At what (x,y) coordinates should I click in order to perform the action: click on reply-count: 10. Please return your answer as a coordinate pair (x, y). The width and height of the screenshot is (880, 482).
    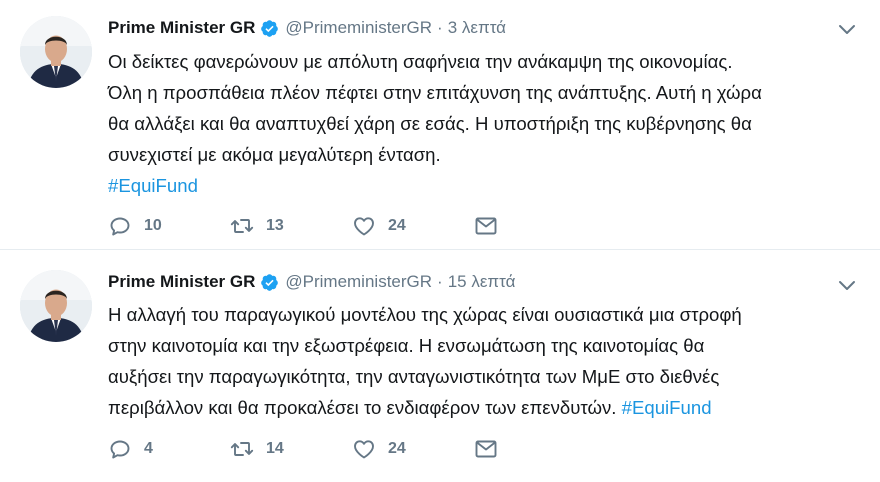
    Looking at the image, I should click on (153, 225).